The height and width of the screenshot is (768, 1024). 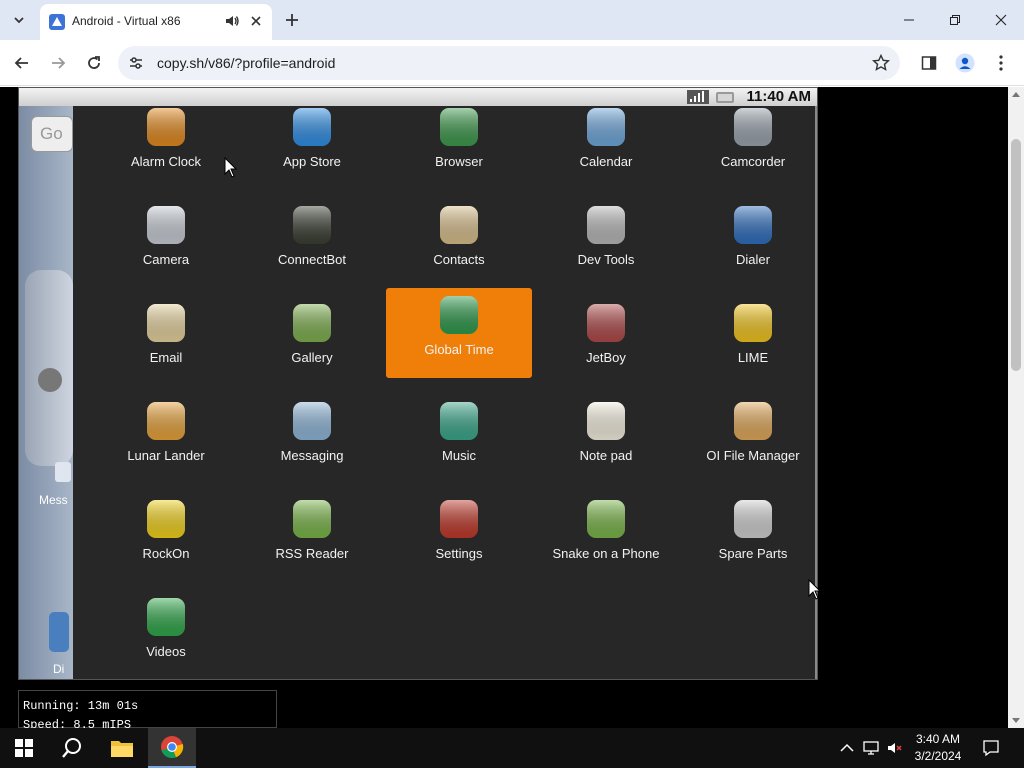 I want to click on reload-button, so click(x=94, y=63).